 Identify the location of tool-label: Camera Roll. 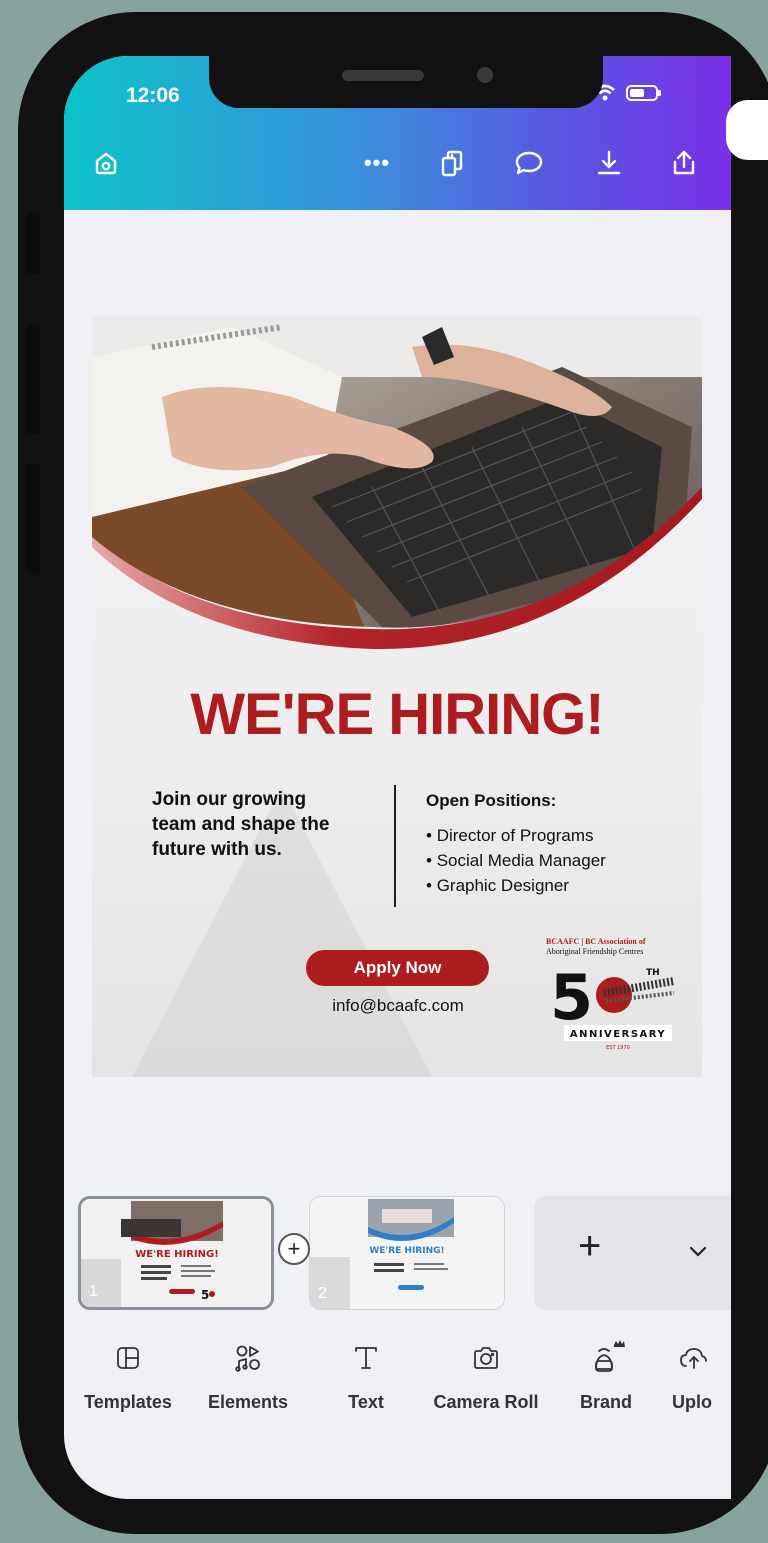
(486, 1402).